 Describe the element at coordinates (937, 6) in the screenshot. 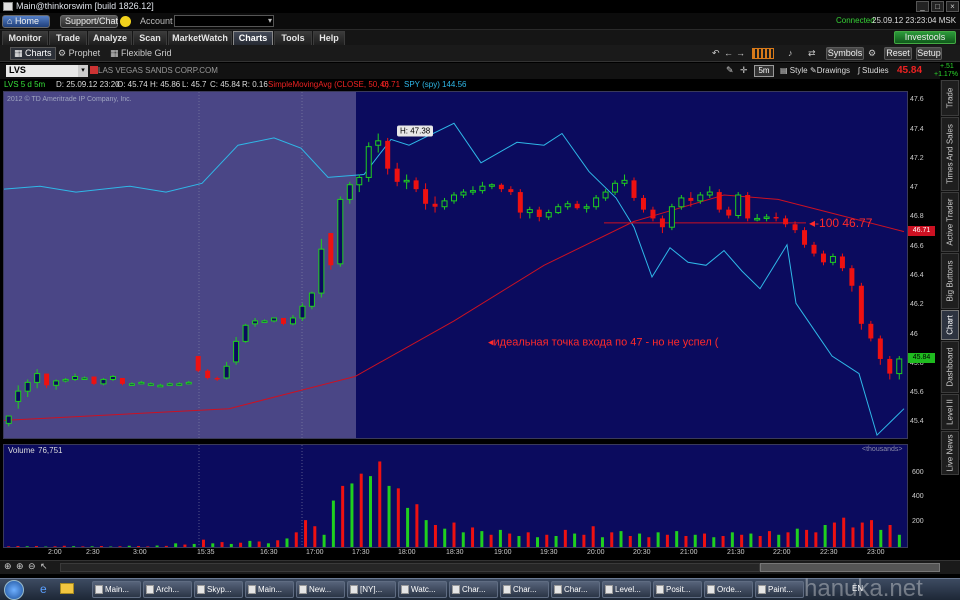

I see `maximize-button: □` at that location.